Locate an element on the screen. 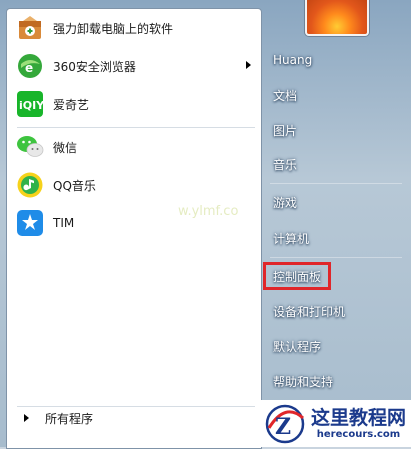 This screenshot has height=449, width=411. right-item-music: 音乐 is located at coordinates (337, 164).